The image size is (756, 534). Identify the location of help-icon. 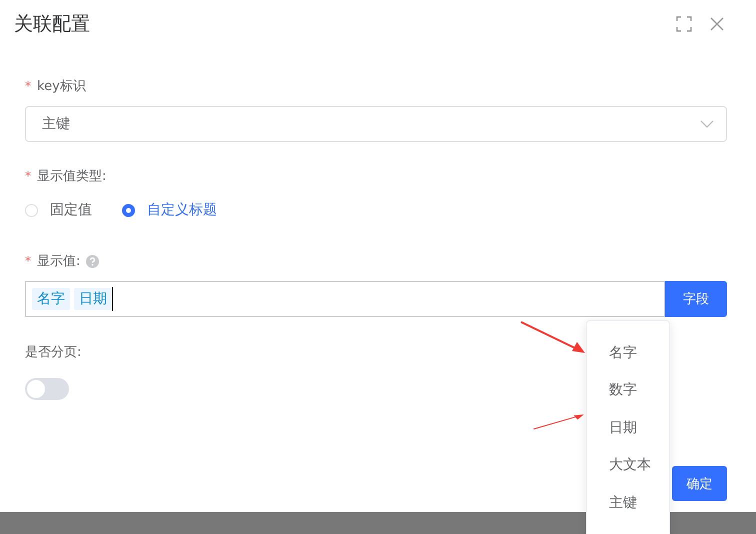
(93, 261).